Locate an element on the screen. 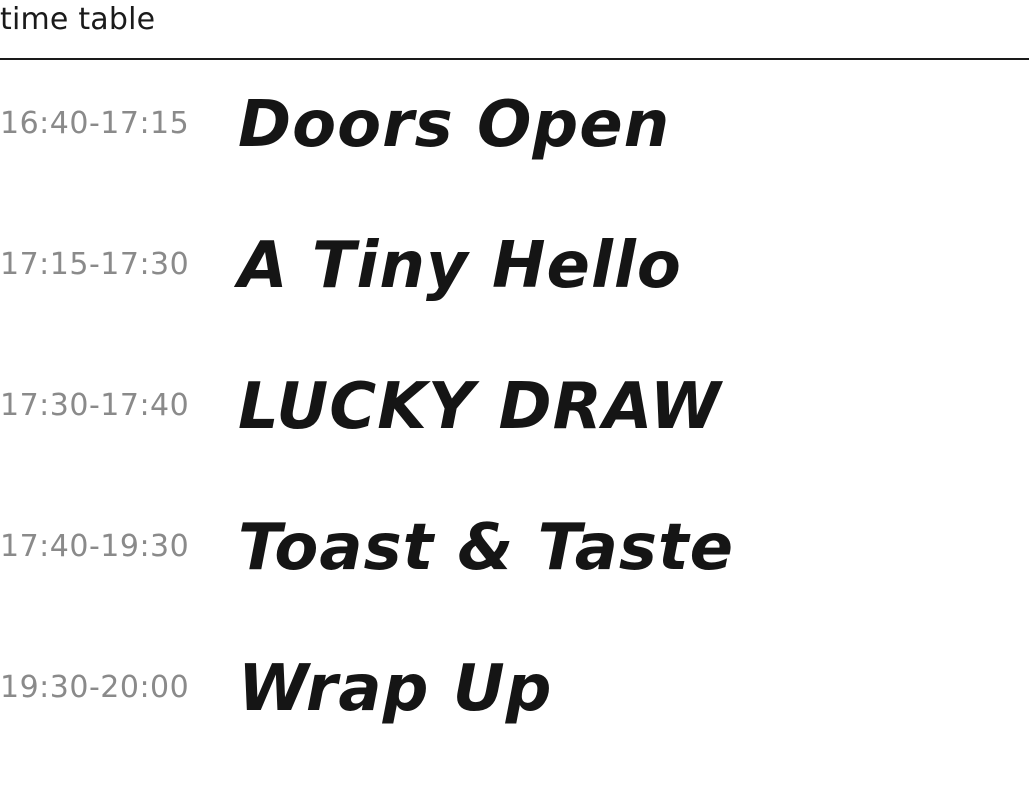 This screenshot has width=1029, height=797. schedule-event: Toast & Taste is located at coordinates (486, 548).